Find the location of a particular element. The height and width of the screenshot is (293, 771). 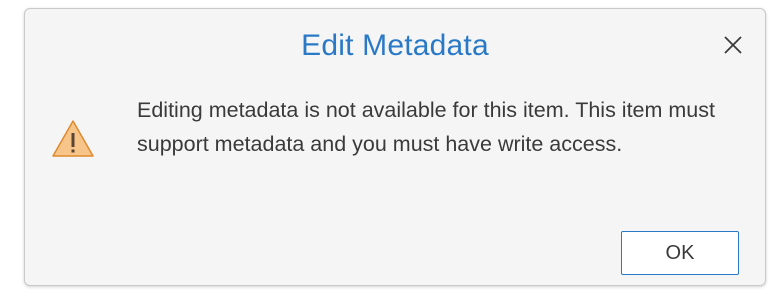

close-icon is located at coordinates (733, 45).